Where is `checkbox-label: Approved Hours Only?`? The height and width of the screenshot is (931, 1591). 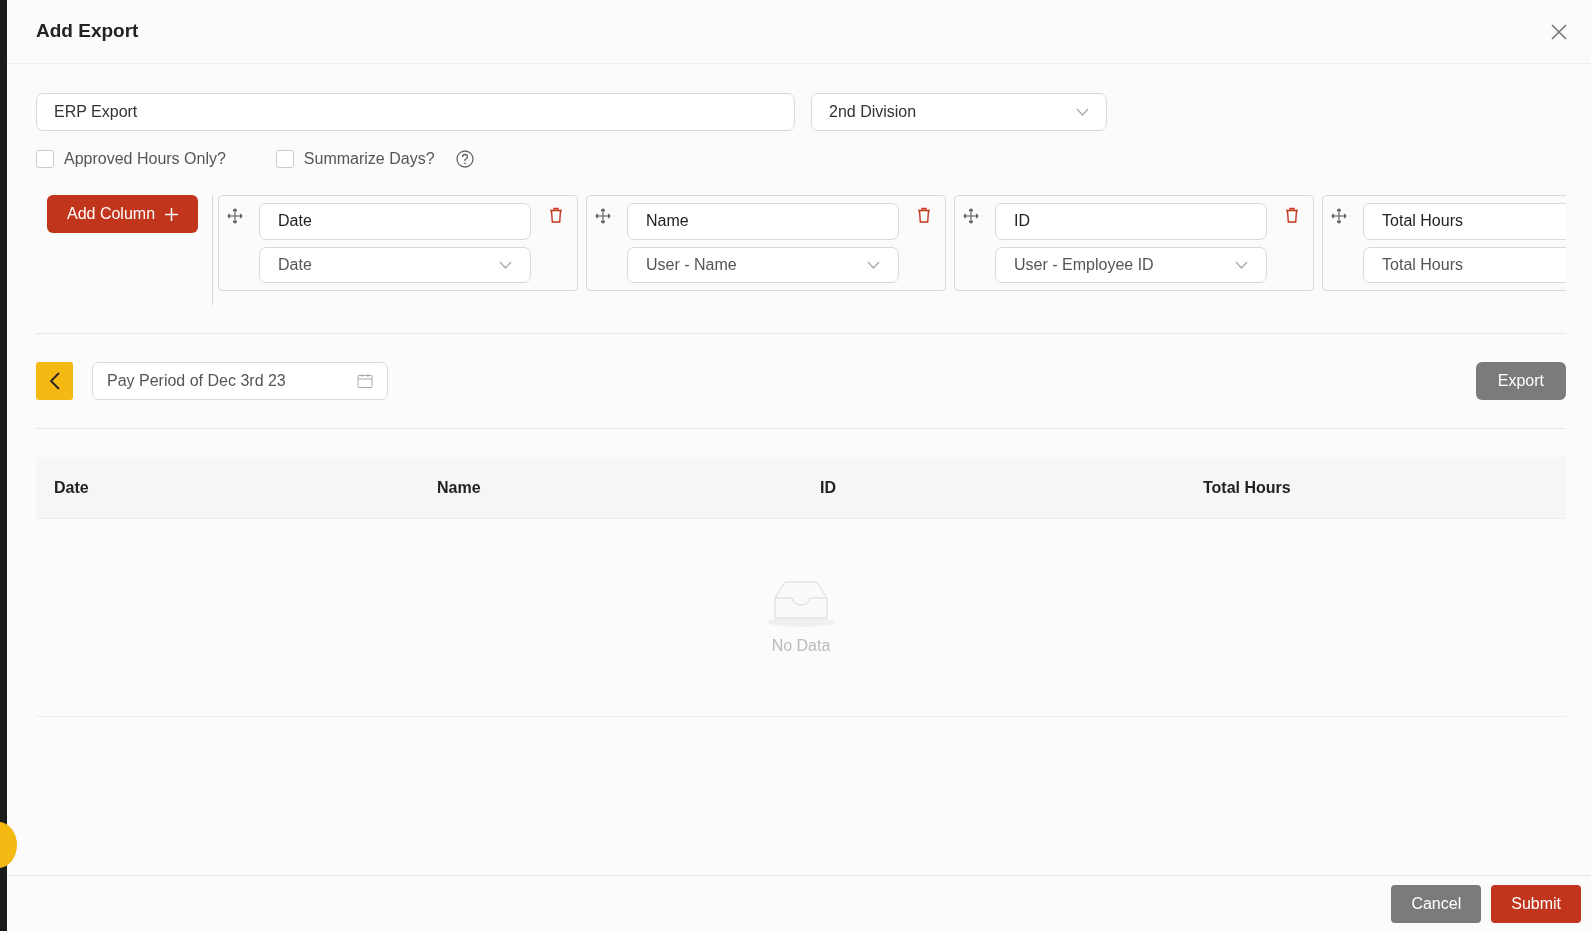 checkbox-label: Approved Hours Only? is located at coordinates (145, 159).